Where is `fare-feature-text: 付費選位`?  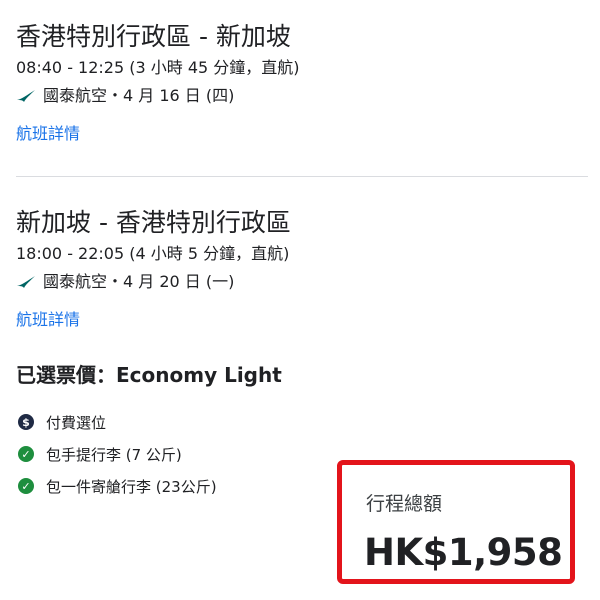
fare-feature-text: 付費選位 is located at coordinates (76, 422).